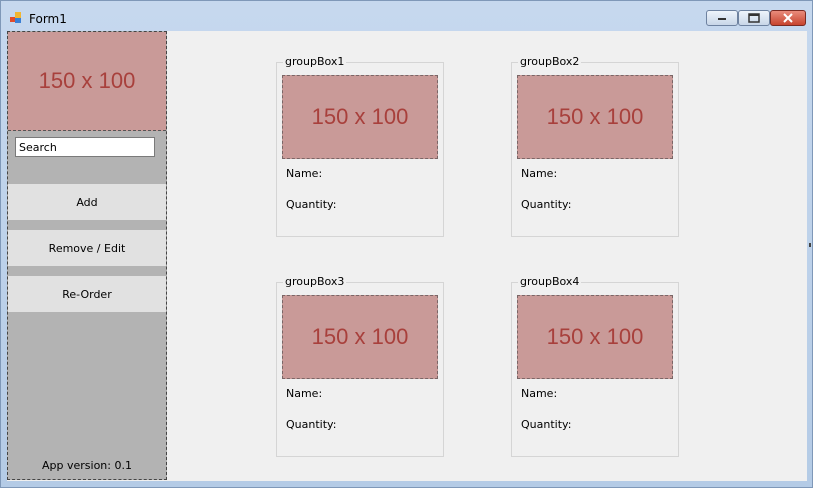 The width and height of the screenshot is (813, 488). I want to click on window-title: Form1, so click(48, 19).